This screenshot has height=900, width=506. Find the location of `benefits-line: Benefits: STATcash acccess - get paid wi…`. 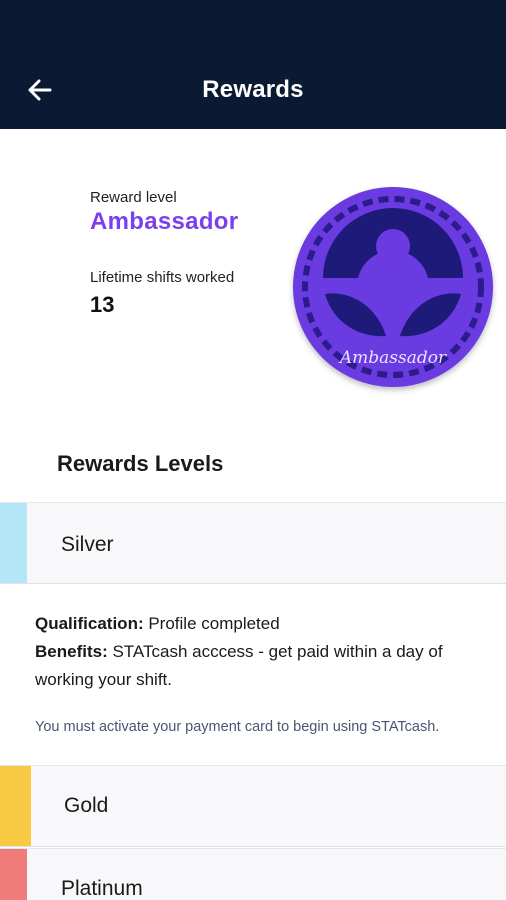

benefits-line: Benefits: STATcash acccess - get paid wi… is located at coordinates (239, 665).